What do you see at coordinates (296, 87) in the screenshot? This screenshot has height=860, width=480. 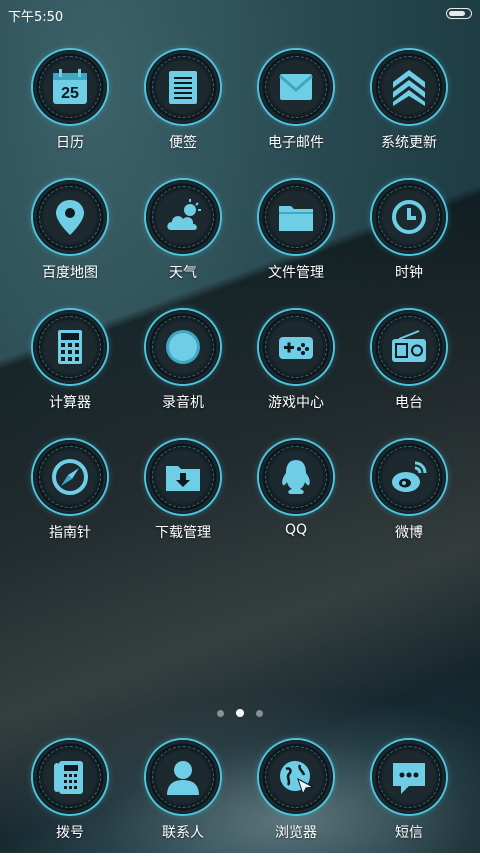 I see `mail-icon` at bounding box center [296, 87].